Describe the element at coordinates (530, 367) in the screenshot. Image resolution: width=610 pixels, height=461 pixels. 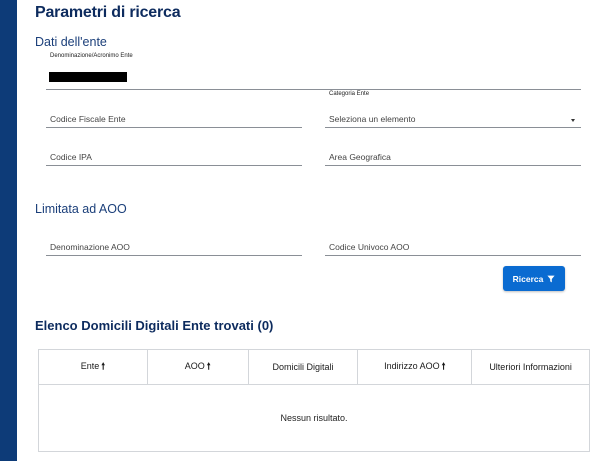
I see `column-header-ulteriori-informazioni: Ulteriori Informazioni` at that location.